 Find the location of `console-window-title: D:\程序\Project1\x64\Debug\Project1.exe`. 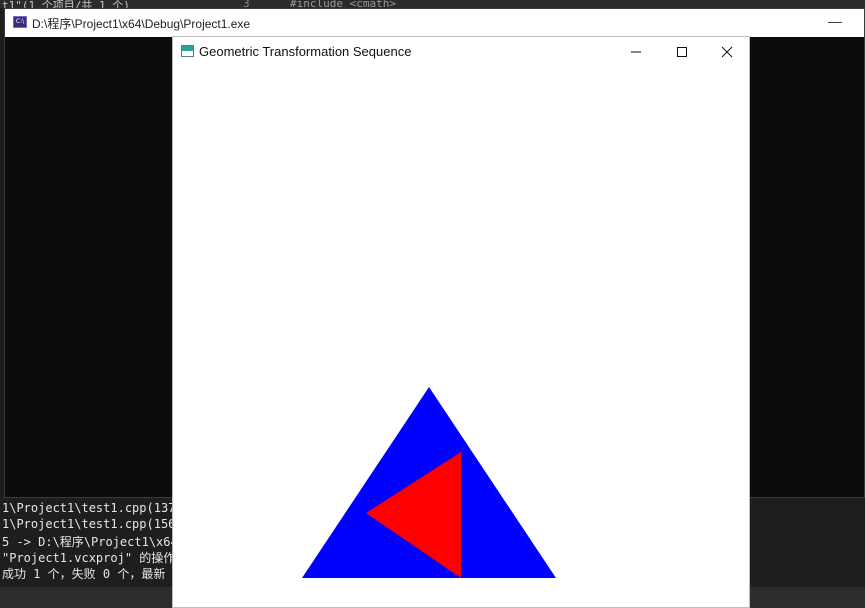

console-window-title: D:\程序\Project1\x64\Debug\Project1.exe is located at coordinates (141, 24).